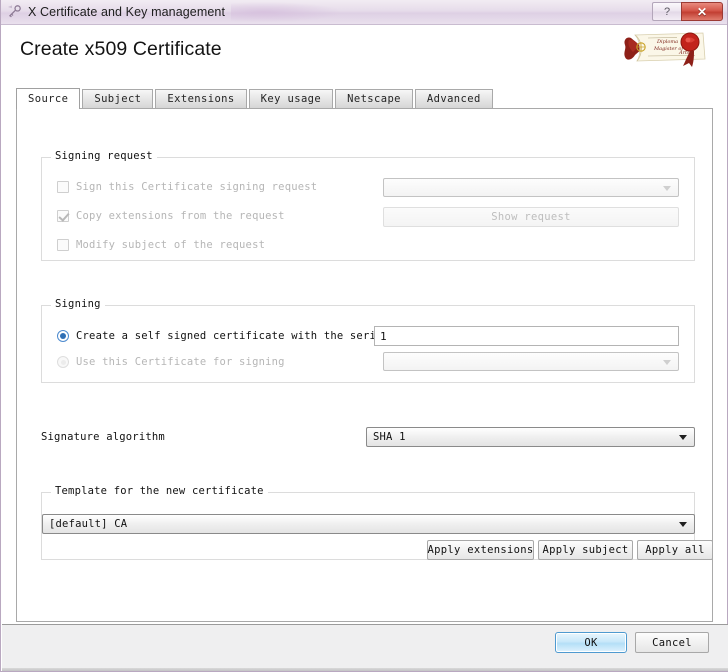 The height and width of the screenshot is (672, 728). Describe the element at coordinates (480, 550) in the screenshot. I see `apply-extensions-button: Apply extensions` at that location.